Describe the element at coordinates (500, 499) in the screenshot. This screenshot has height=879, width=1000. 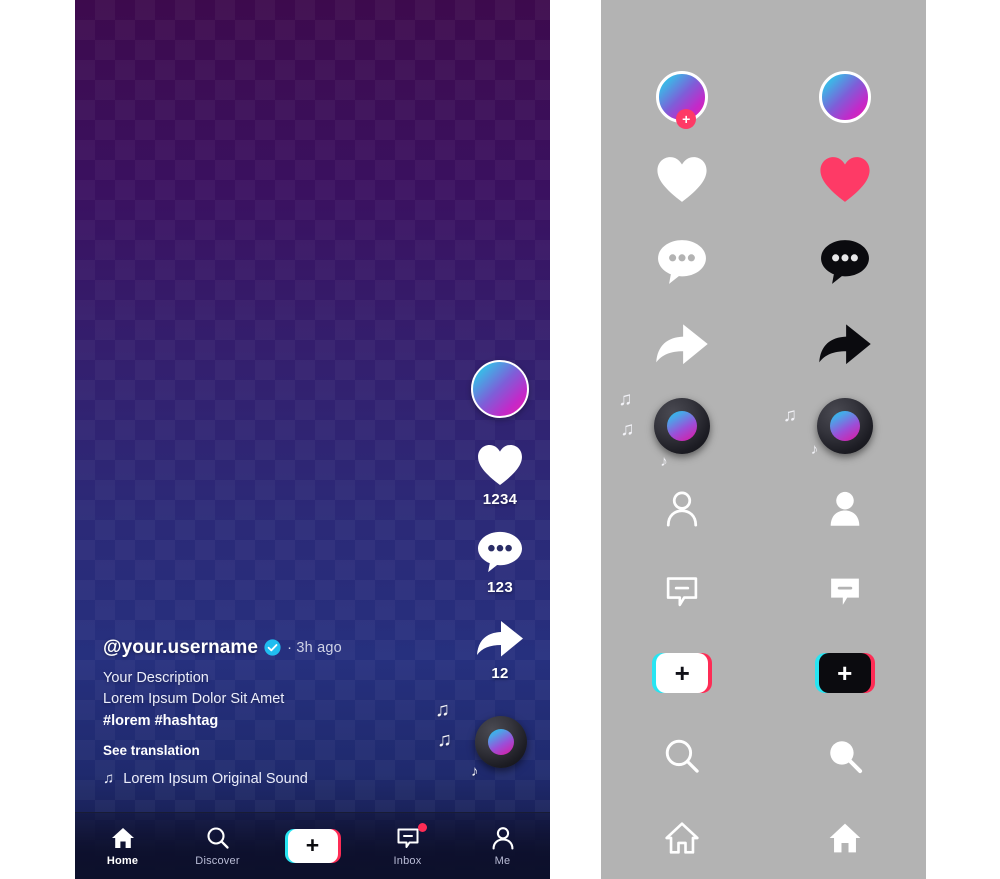
I see `like-count: 1234` at that location.